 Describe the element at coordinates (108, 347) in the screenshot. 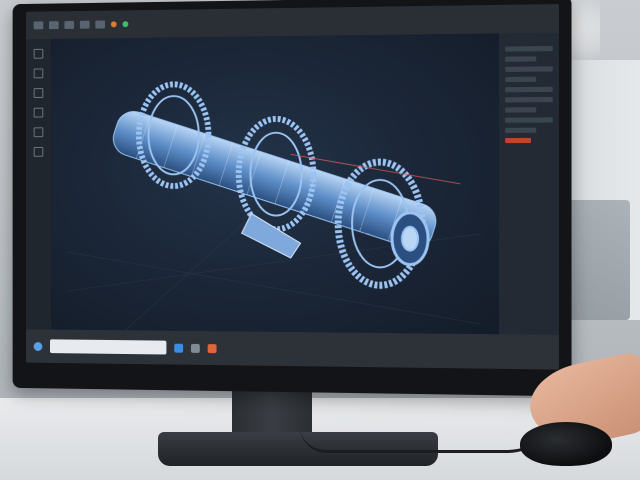

I see `taskbar-search-input` at that location.